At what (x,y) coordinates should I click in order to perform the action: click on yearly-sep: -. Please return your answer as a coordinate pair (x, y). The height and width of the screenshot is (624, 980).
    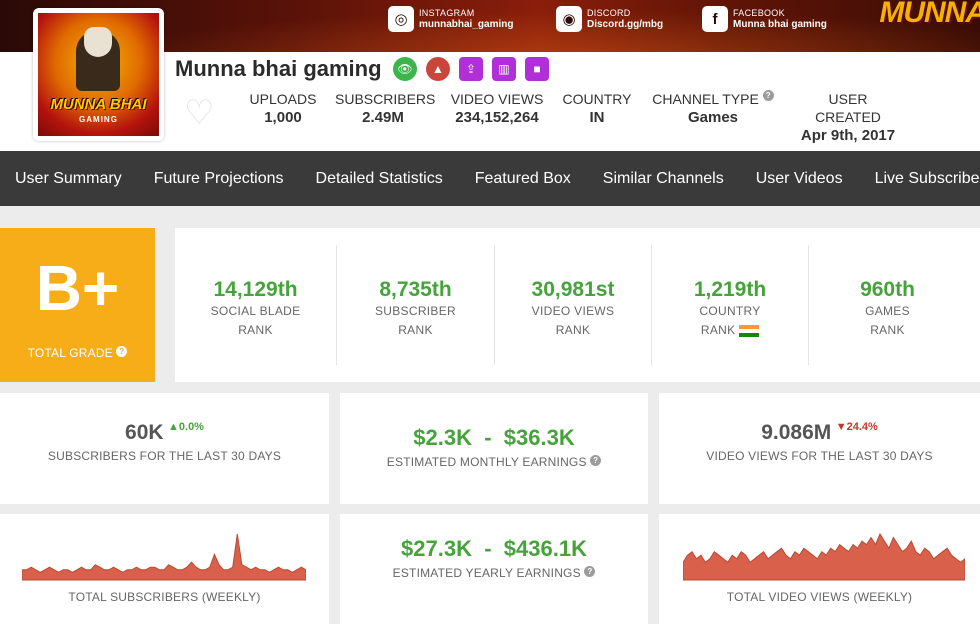
    Looking at the image, I should click on (488, 548).